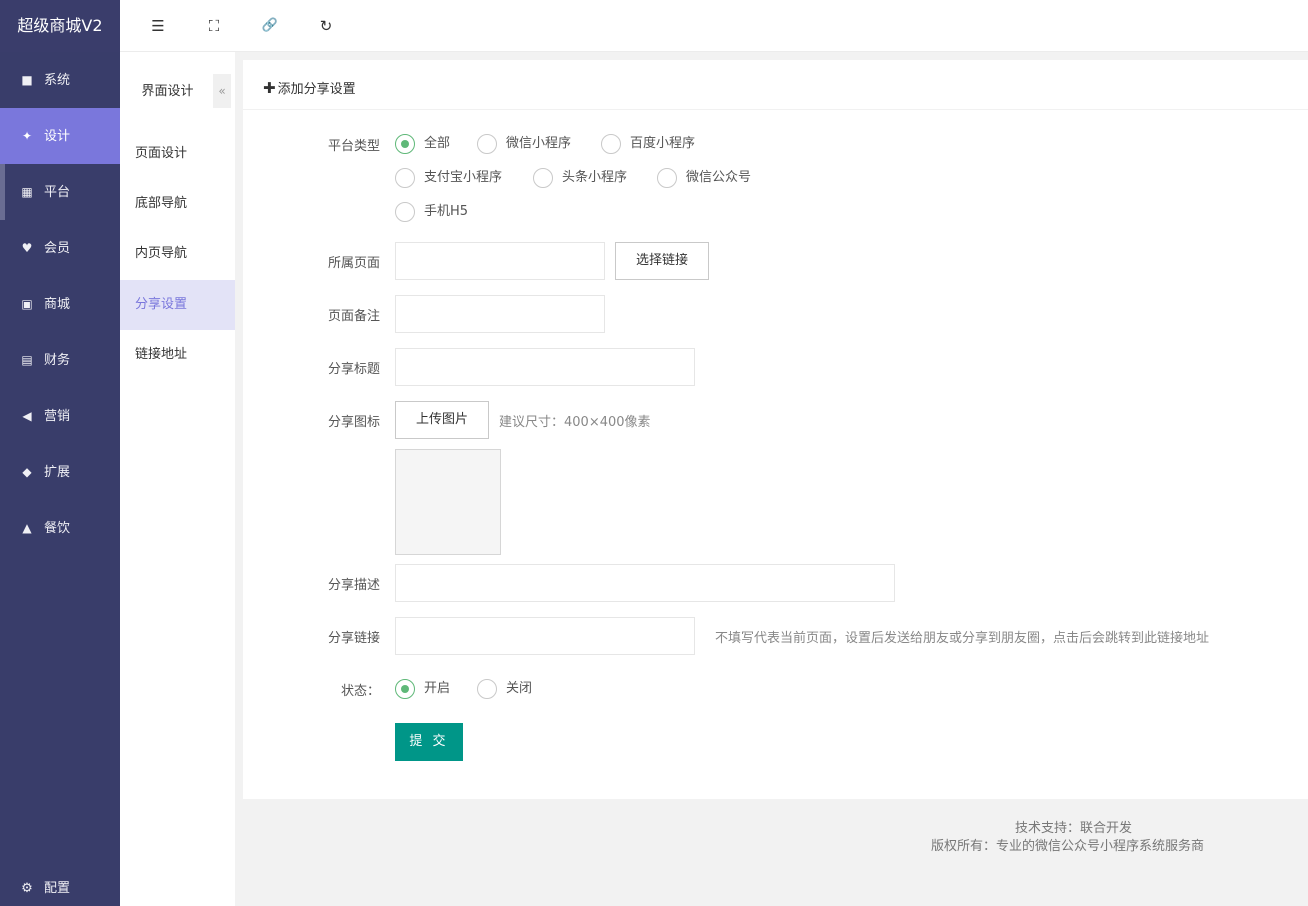 The image size is (1308, 906). I want to click on radio-platform-mobile-h5: 手机H5, so click(431, 212).